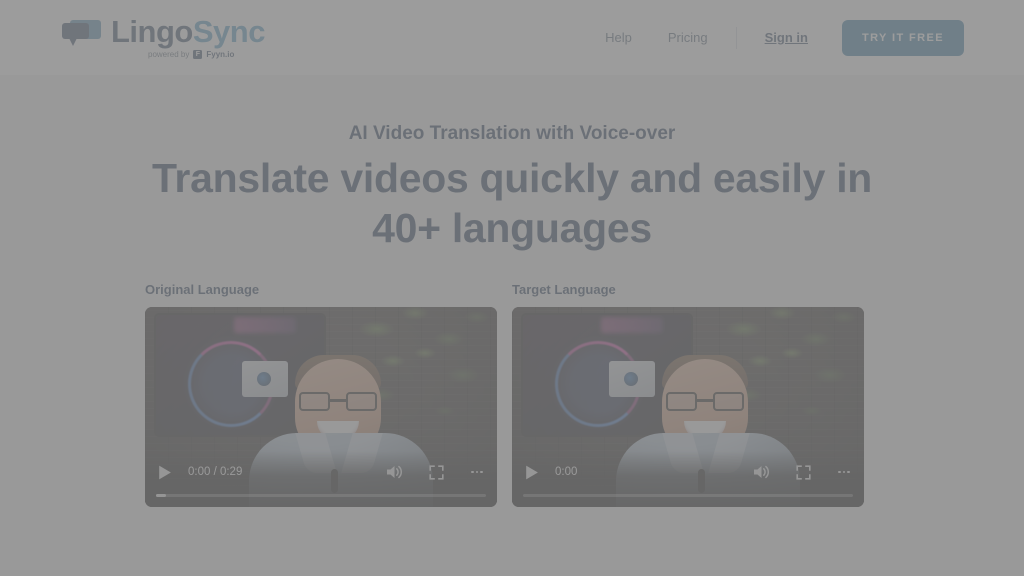 Image resolution: width=1024 pixels, height=576 pixels. What do you see at coordinates (321, 407) in the screenshot?
I see `original-video-player: 0:00 / 0:29` at bounding box center [321, 407].